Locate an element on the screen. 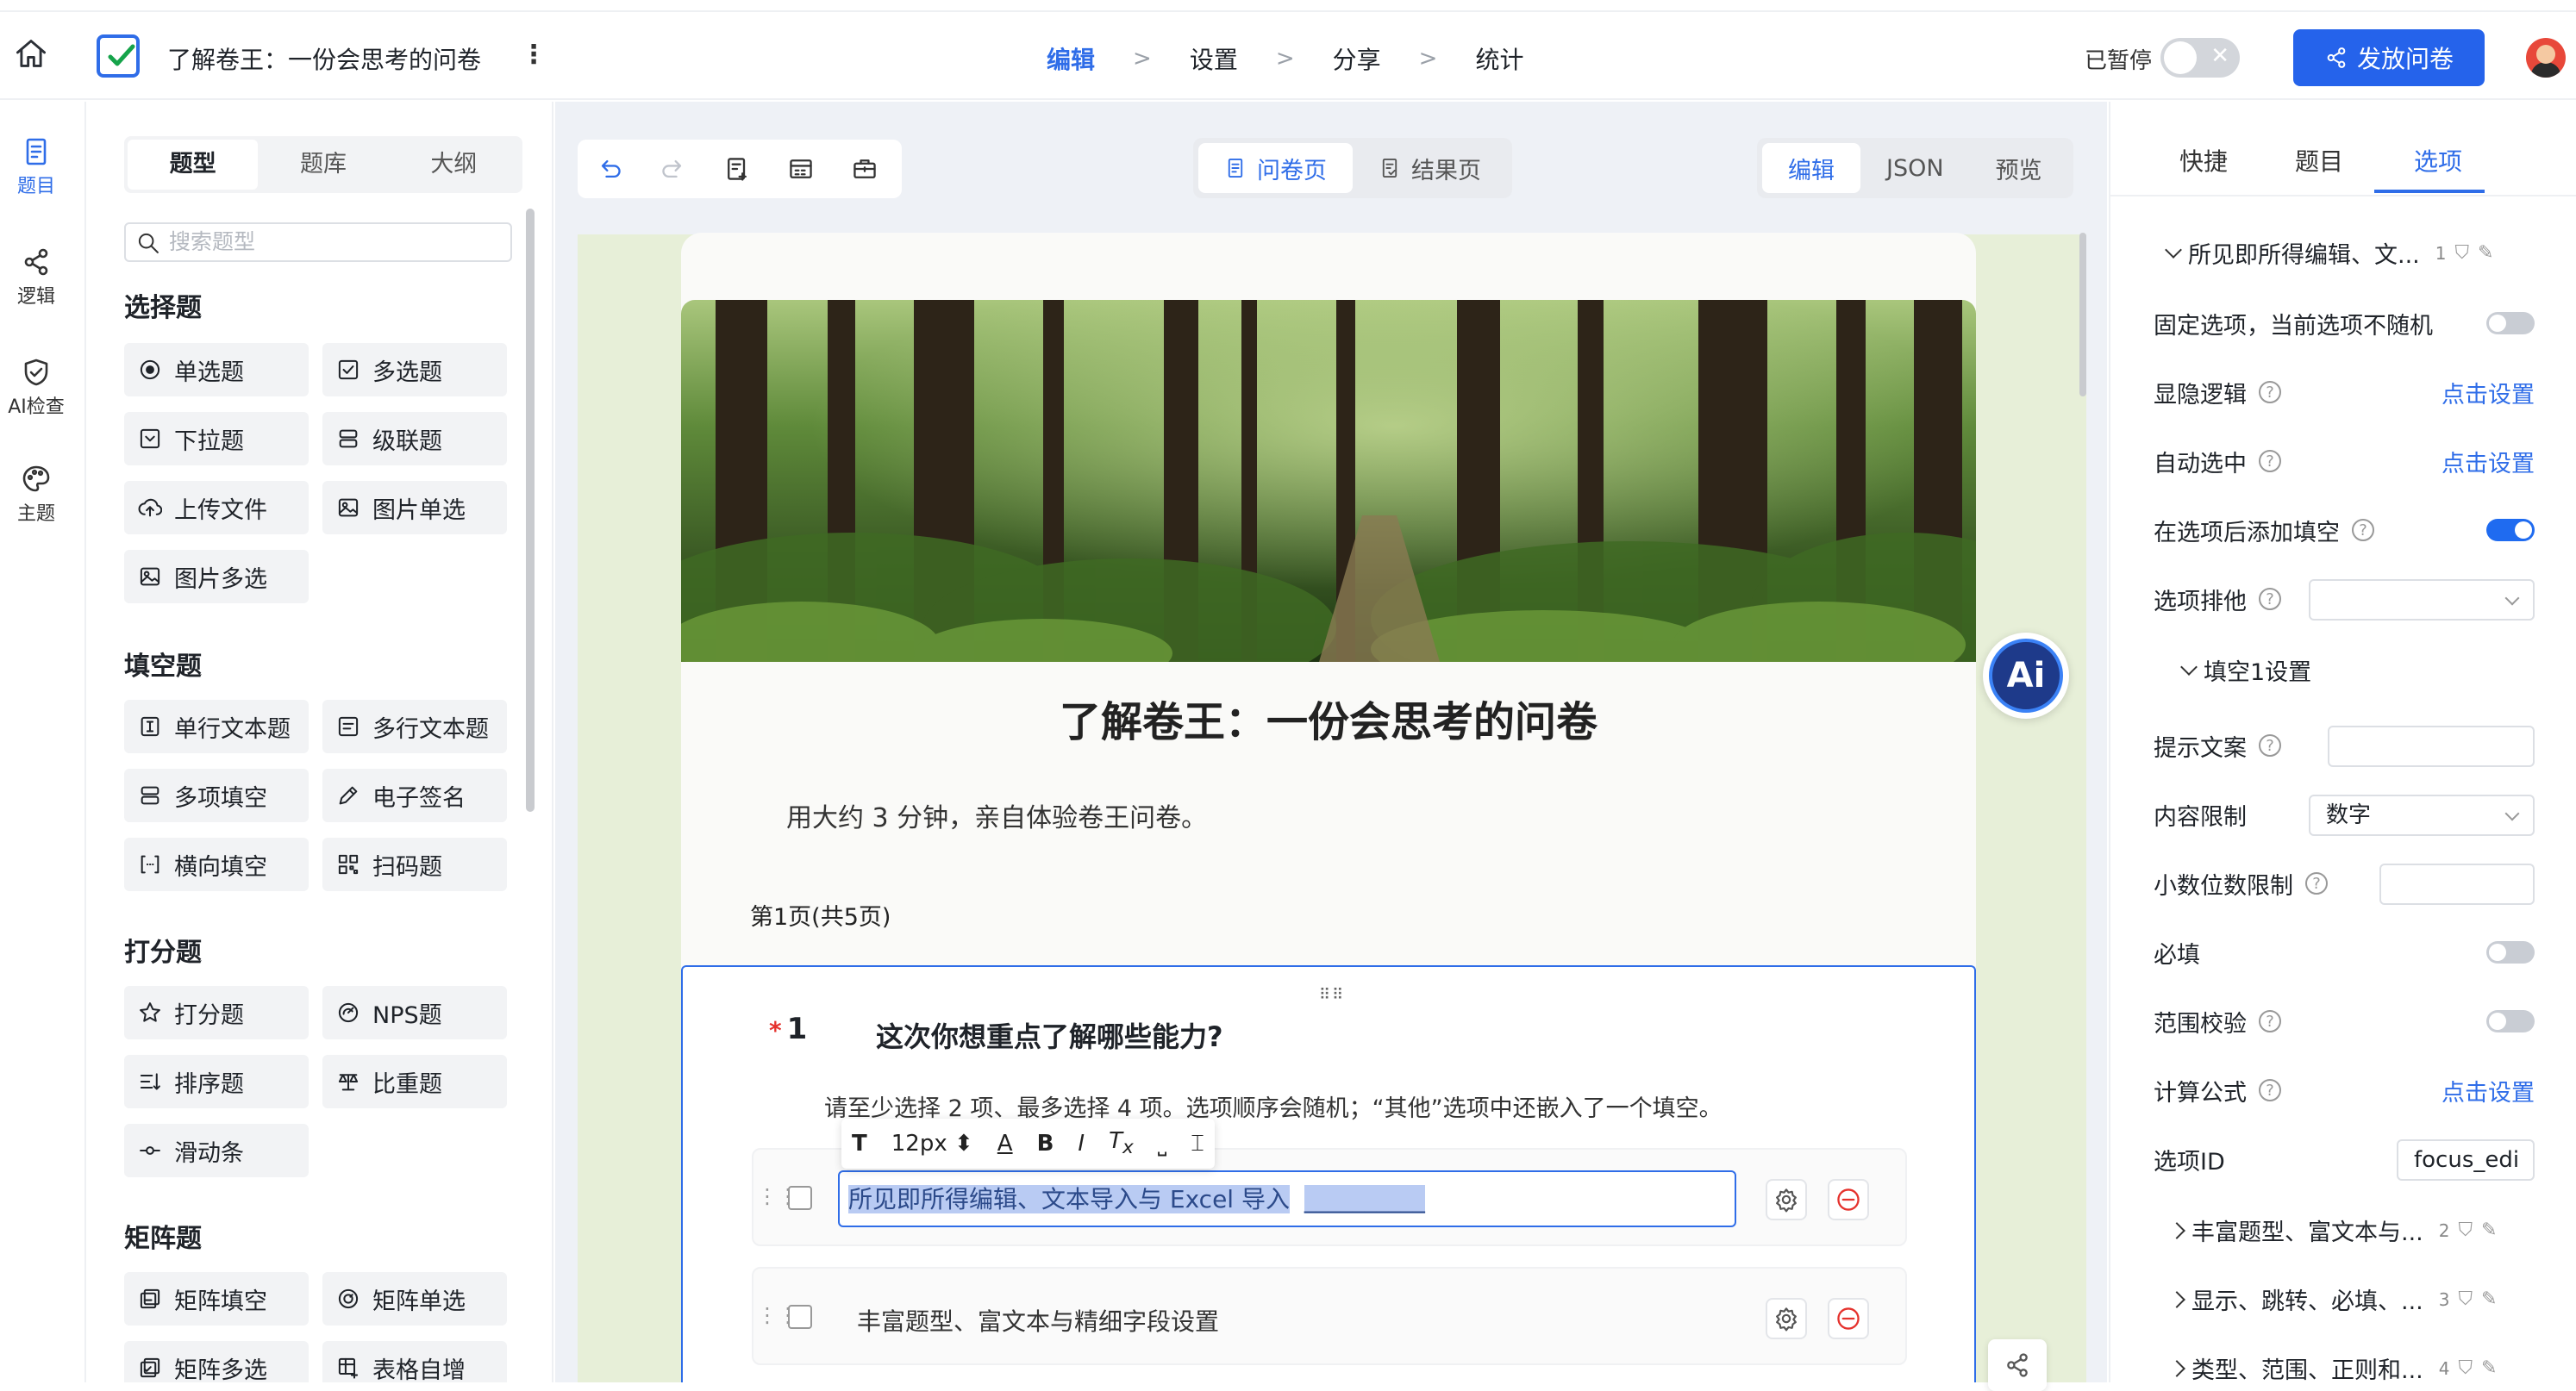  option-section-header: 显示、跳转、必填、... 3 ⛉ ✎ is located at coordinates (2332, 1299).